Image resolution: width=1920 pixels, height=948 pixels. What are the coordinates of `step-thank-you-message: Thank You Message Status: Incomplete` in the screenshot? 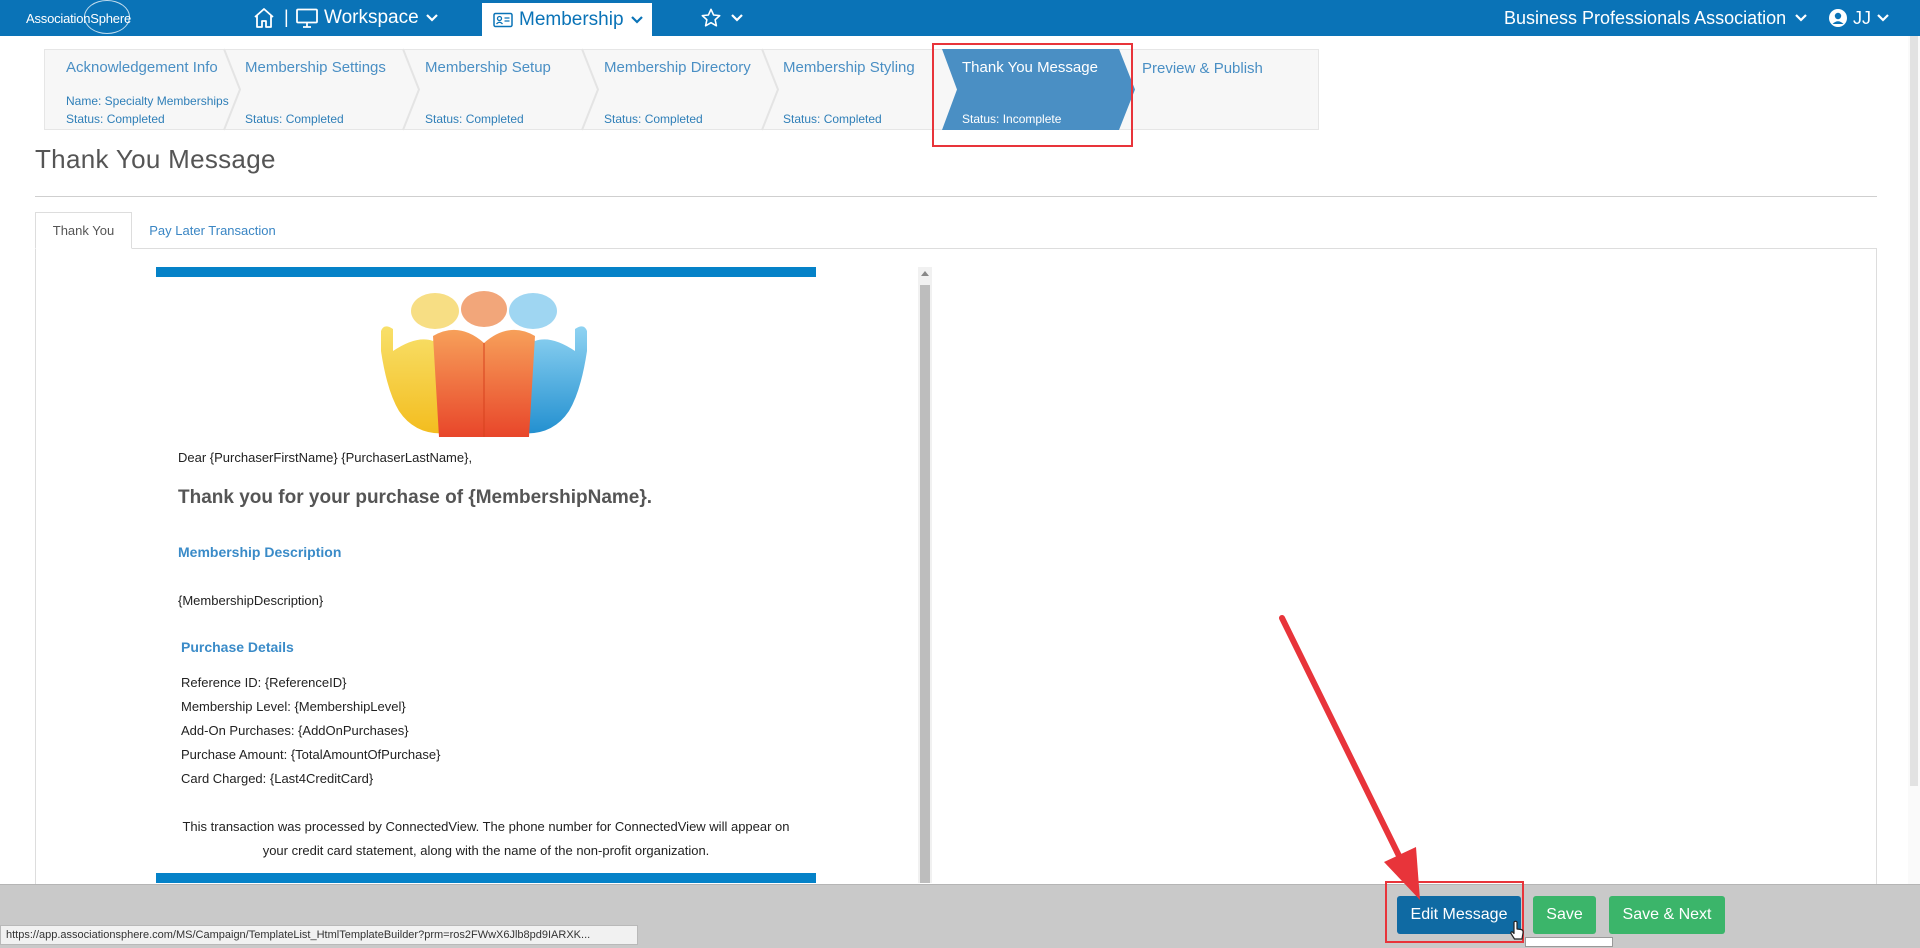 It's located at (1037, 89).